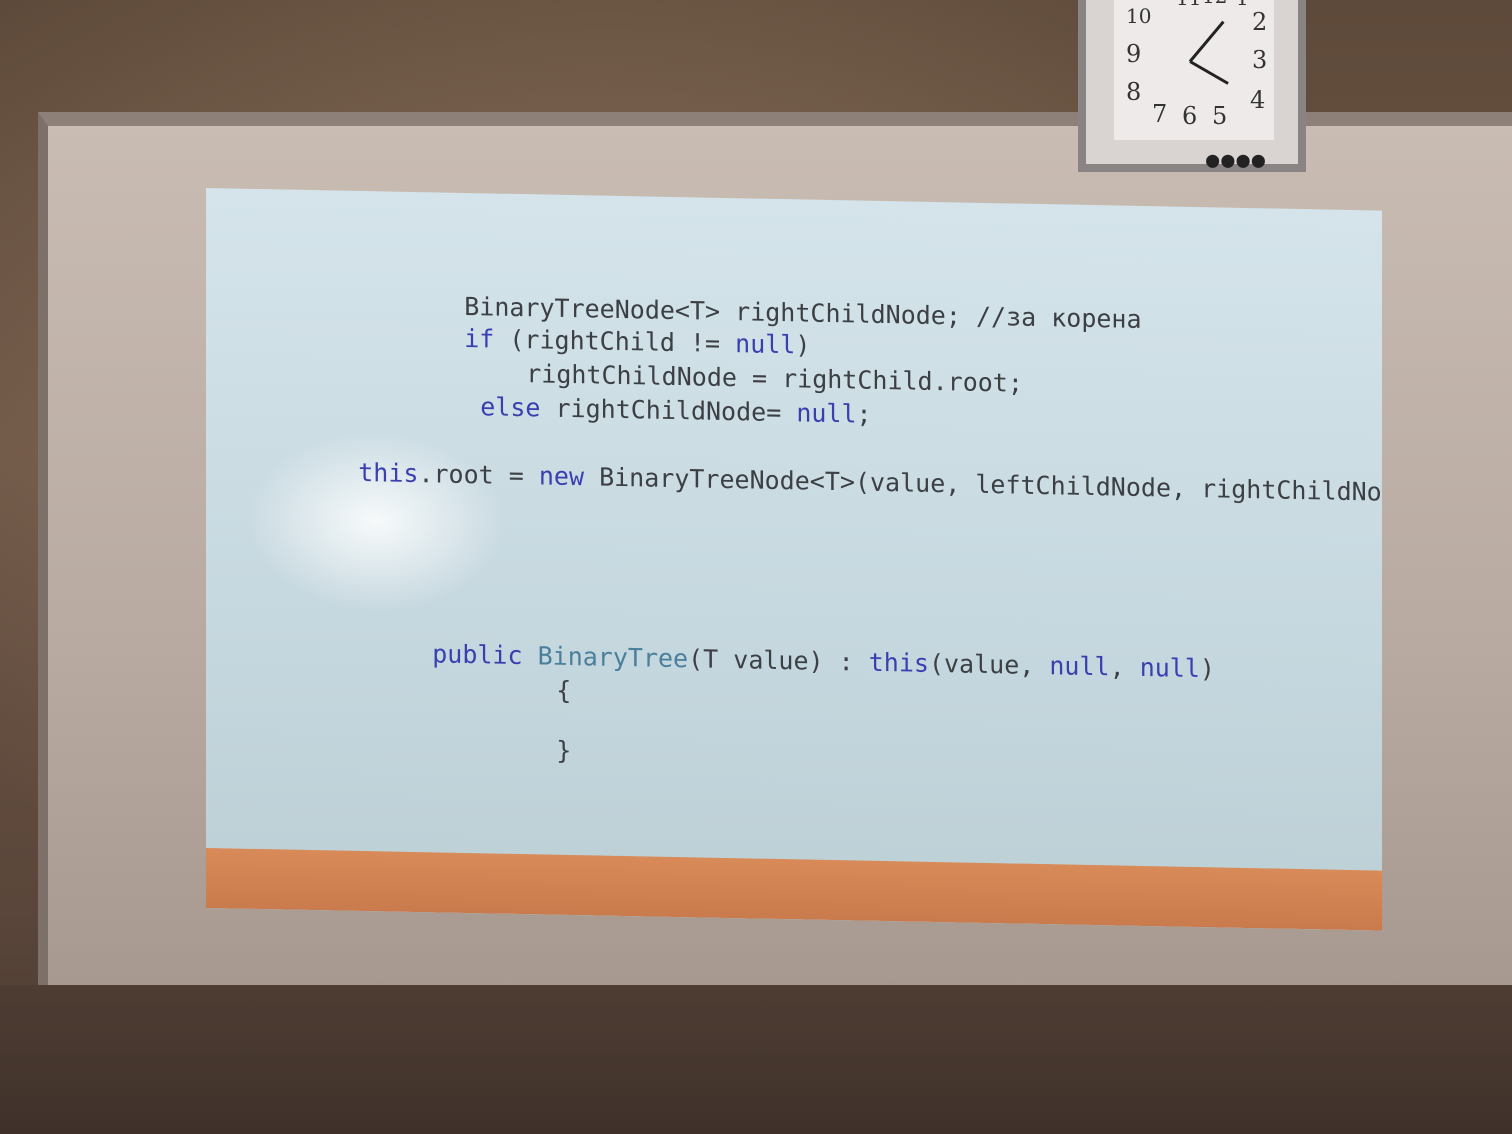  Describe the element at coordinates (1260, 60) in the screenshot. I see `clock-number: 3` at that location.